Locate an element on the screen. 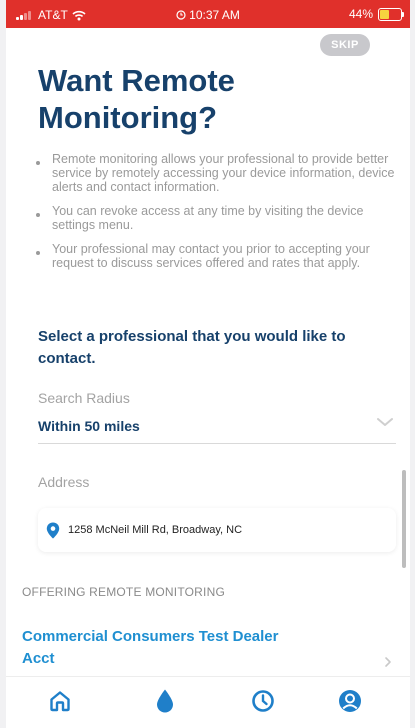 Image resolution: width=415 pixels, height=728 pixels. tab-history is located at coordinates (263, 701).